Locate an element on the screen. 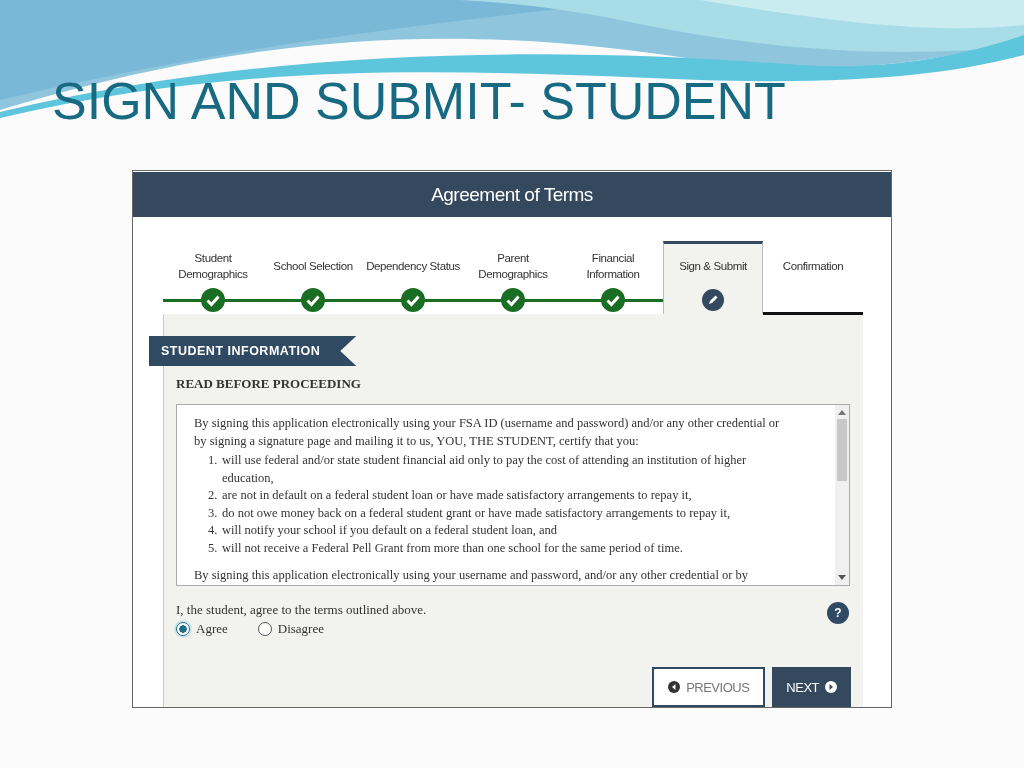 Image resolution: width=1024 pixels, height=768 pixels. terms-list-item: will not receive a Federal Pell Grant from more than one school for the same period of time. is located at coordinates (452, 548).